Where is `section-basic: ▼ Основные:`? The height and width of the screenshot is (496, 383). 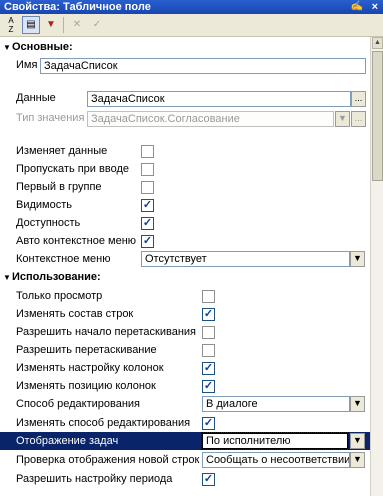
section-basic: ▼ Основные: is located at coordinates (185, 47).